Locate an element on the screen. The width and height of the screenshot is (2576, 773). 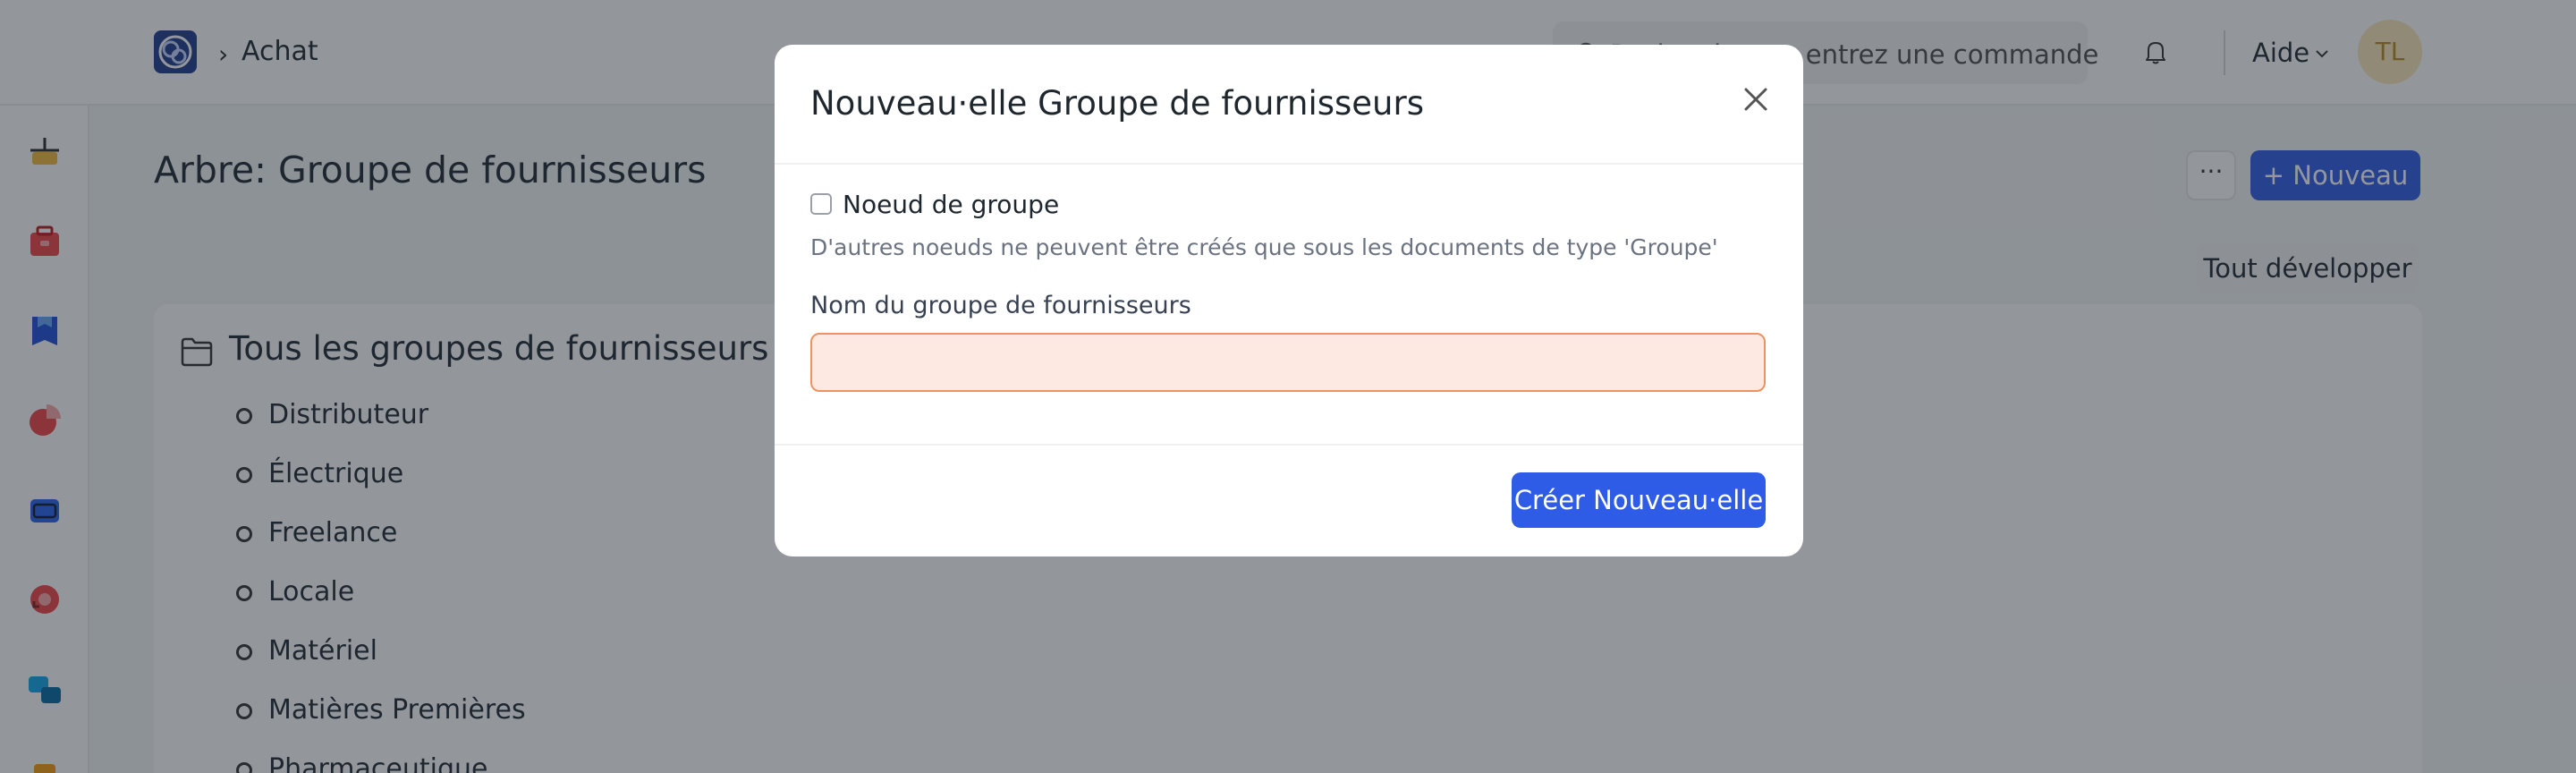
dialog-divider is located at coordinates (1289, 164).